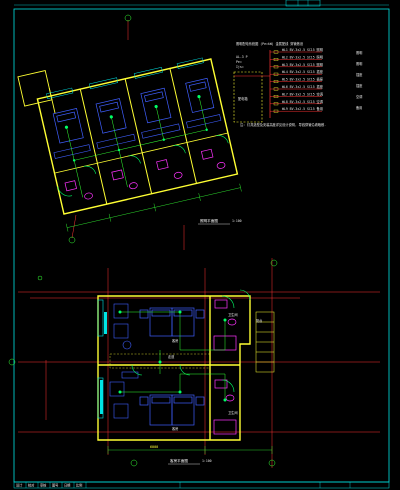 This screenshot has height=490, width=400. What do you see at coordinates (79, 485) in the screenshot?
I see `title-block-scale: 比例` at bounding box center [79, 485].